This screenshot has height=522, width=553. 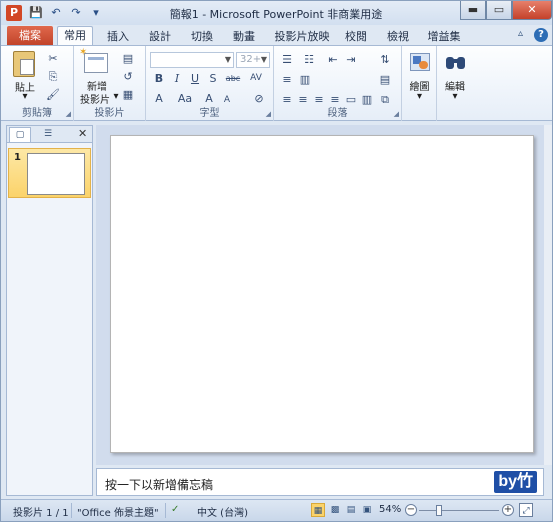 What do you see at coordinates (41, 513) in the screenshot?
I see `slide-counter: 投影片 1 / 1` at bounding box center [41, 513].